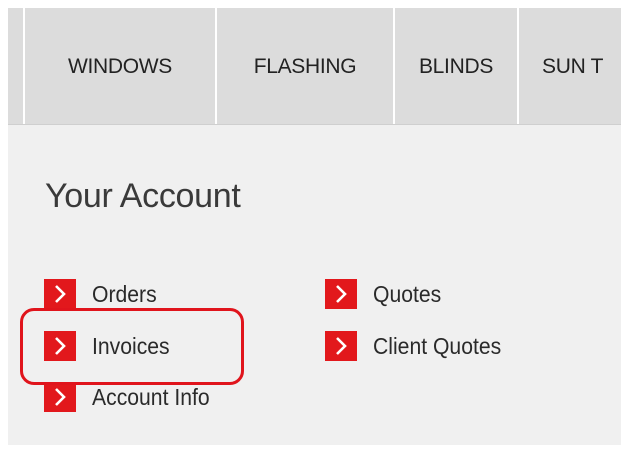 The height and width of the screenshot is (453, 621). I want to click on client-quotes-link: Client Quotes, so click(418, 346).